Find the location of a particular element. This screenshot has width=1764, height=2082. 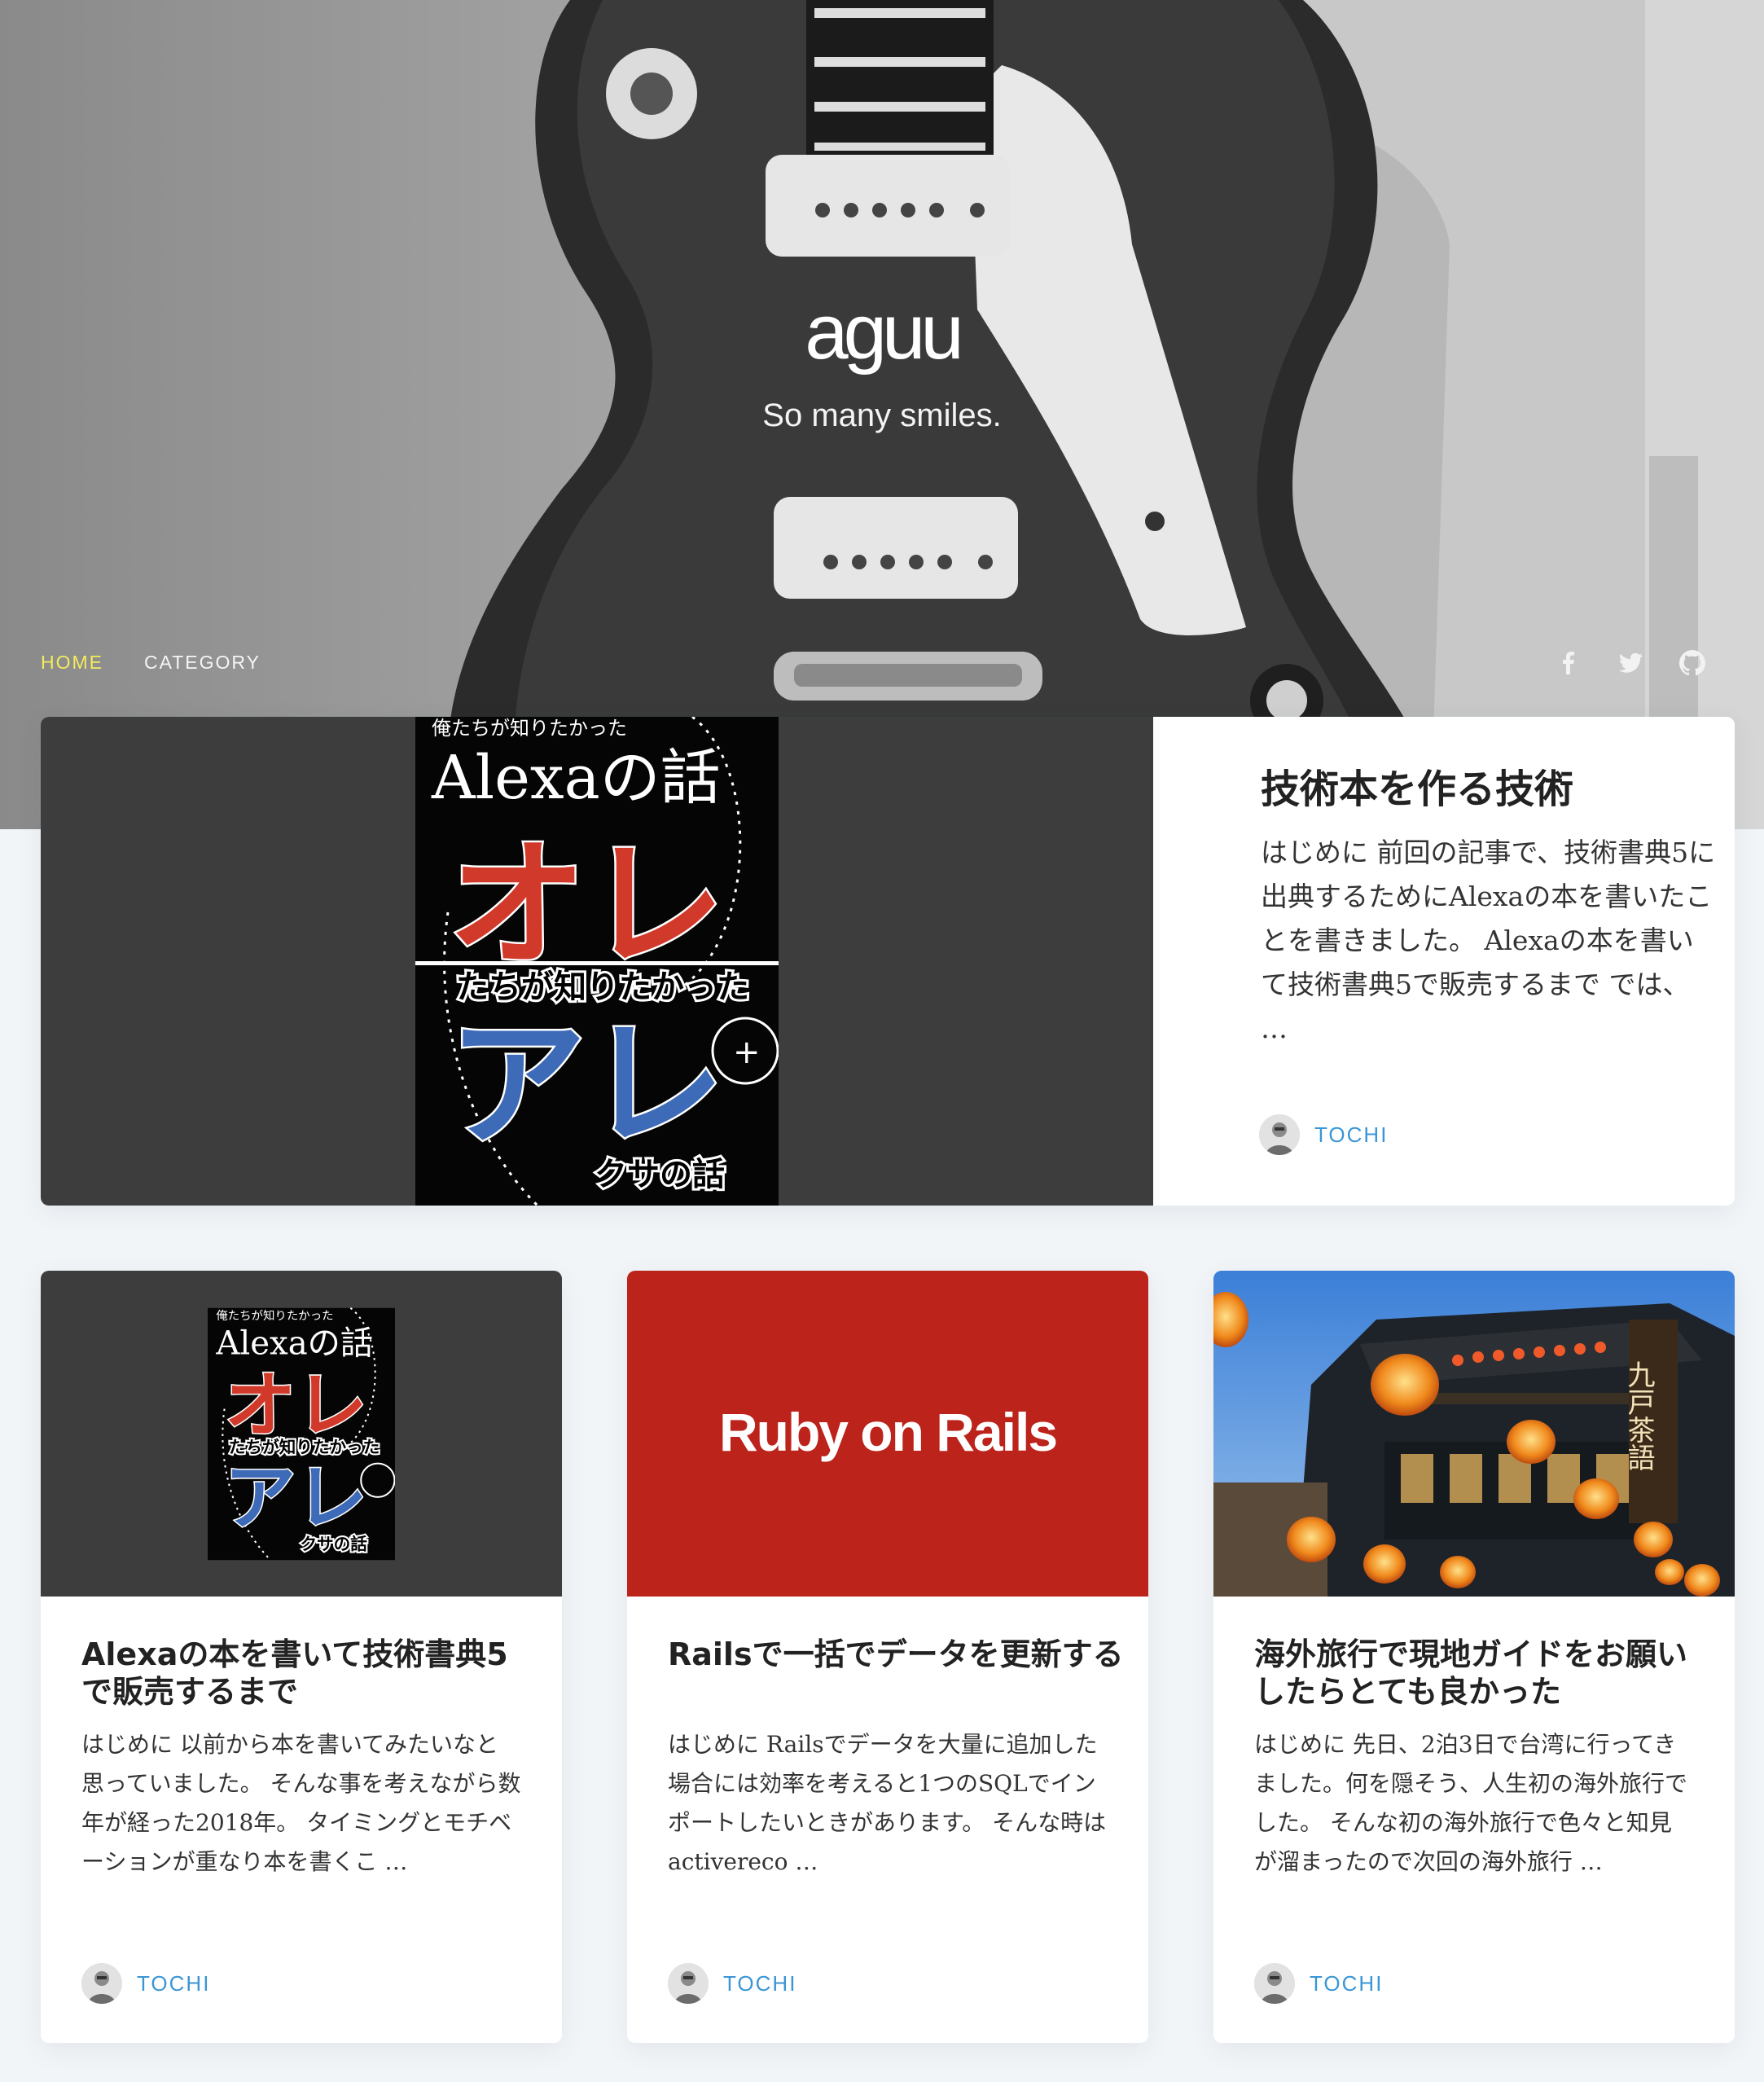

post-thumbnail: 九戸茶語 is located at coordinates (1474, 1434).